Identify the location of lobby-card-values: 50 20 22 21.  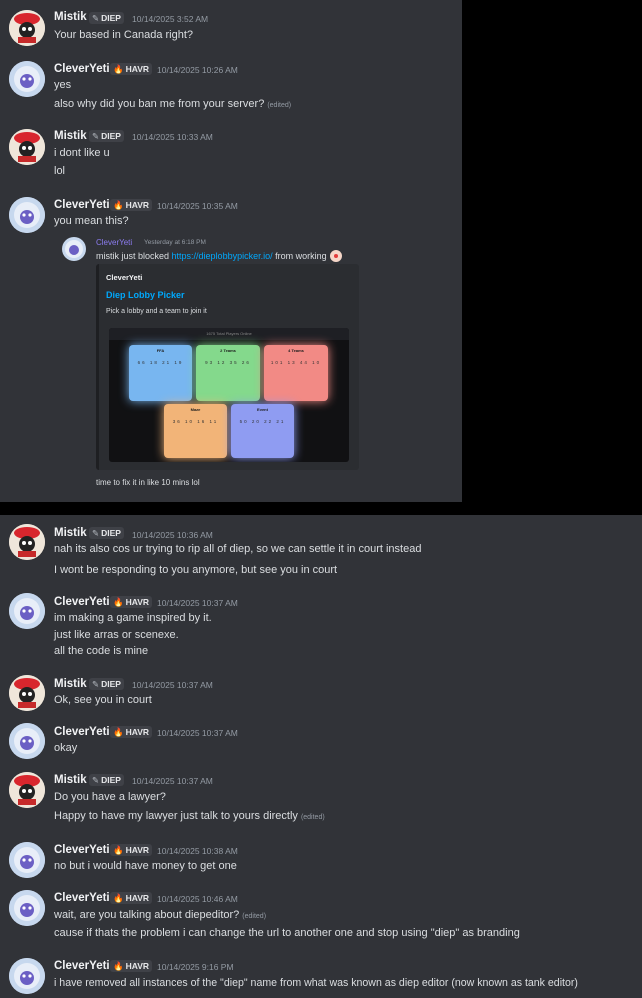
(262, 421).